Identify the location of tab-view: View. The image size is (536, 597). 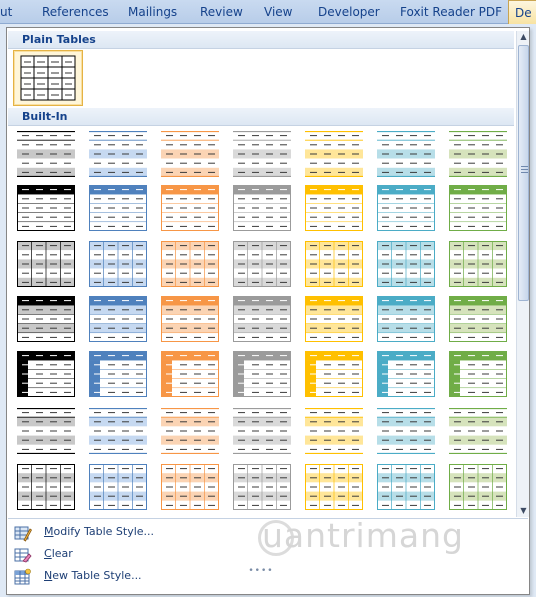
(278, 12).